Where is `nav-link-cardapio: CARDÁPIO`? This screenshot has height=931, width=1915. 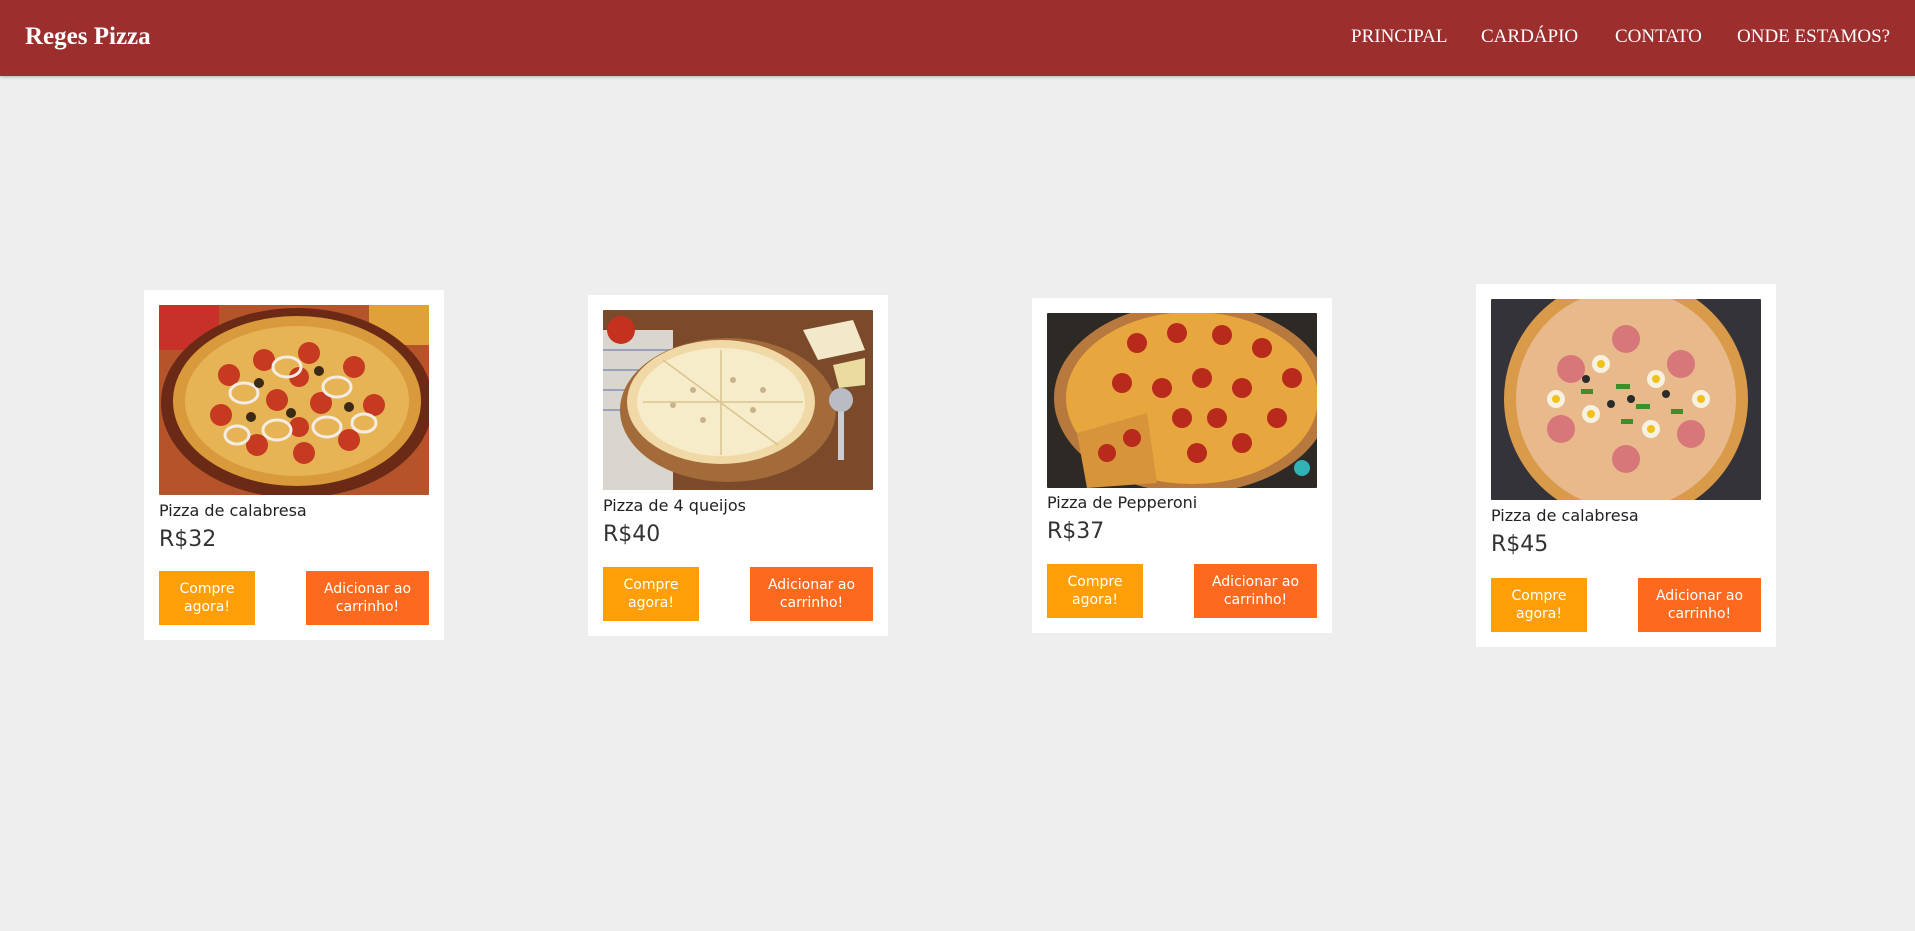
nav-link-cardapio: CARDÁPIO is located at coordinates (1529, 37).